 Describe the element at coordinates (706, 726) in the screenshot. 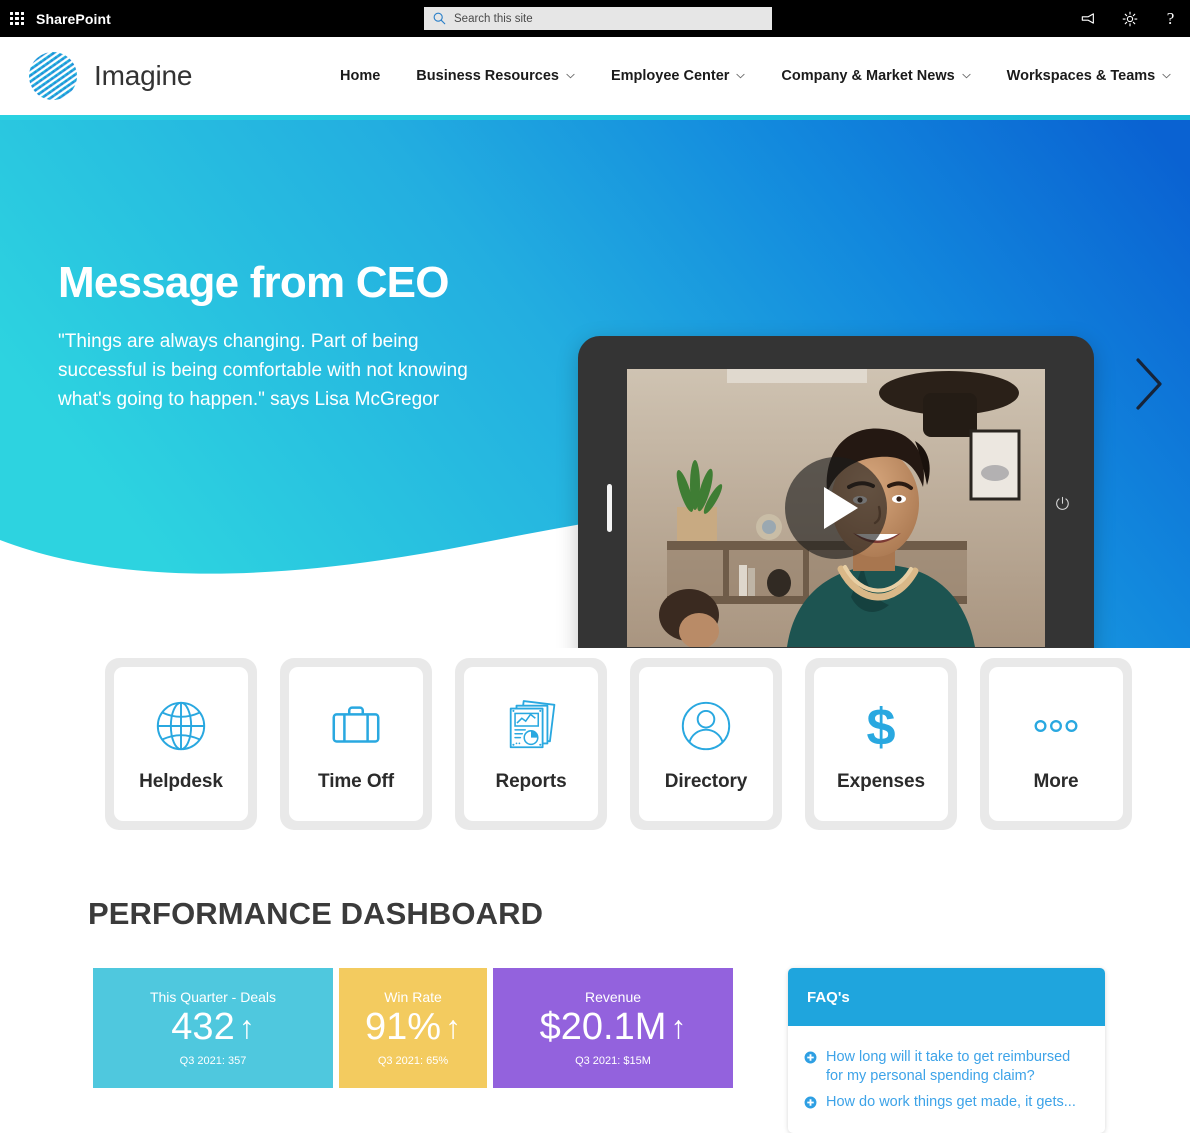

I see `person-circle-icon` at that location.